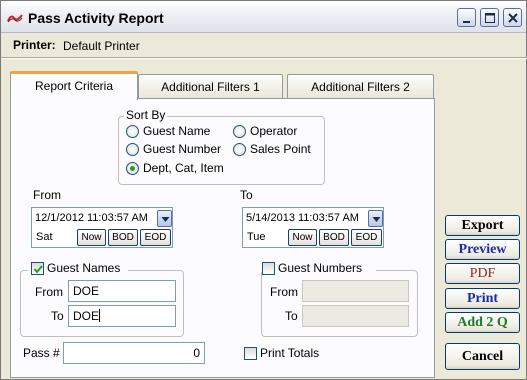  What do you see at coordinates (313, 227) in the screenshot?
I see `to-datetime-picker: 5/14/2013 11:03:57 AM Tue Now BOD EOD` at bounding box center [313, 227].